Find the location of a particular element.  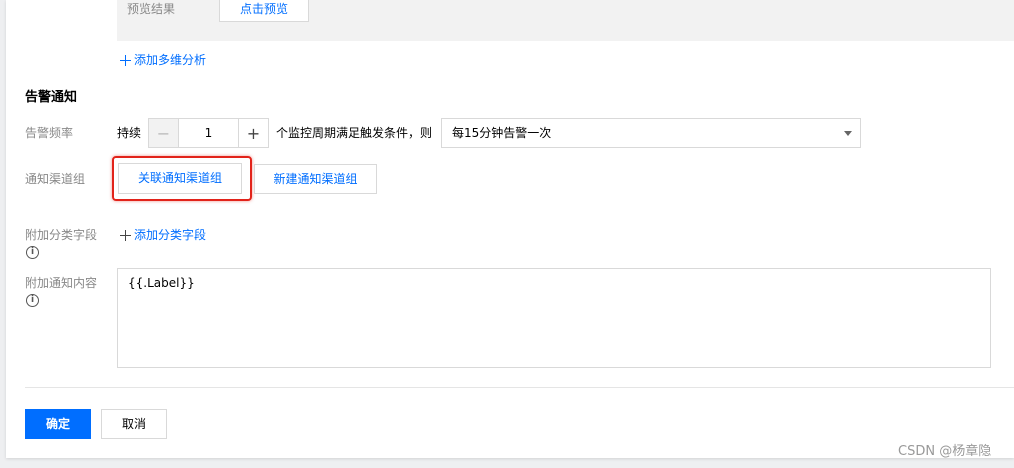

section-title: 告警通知 is located at coordinates (51, 97).